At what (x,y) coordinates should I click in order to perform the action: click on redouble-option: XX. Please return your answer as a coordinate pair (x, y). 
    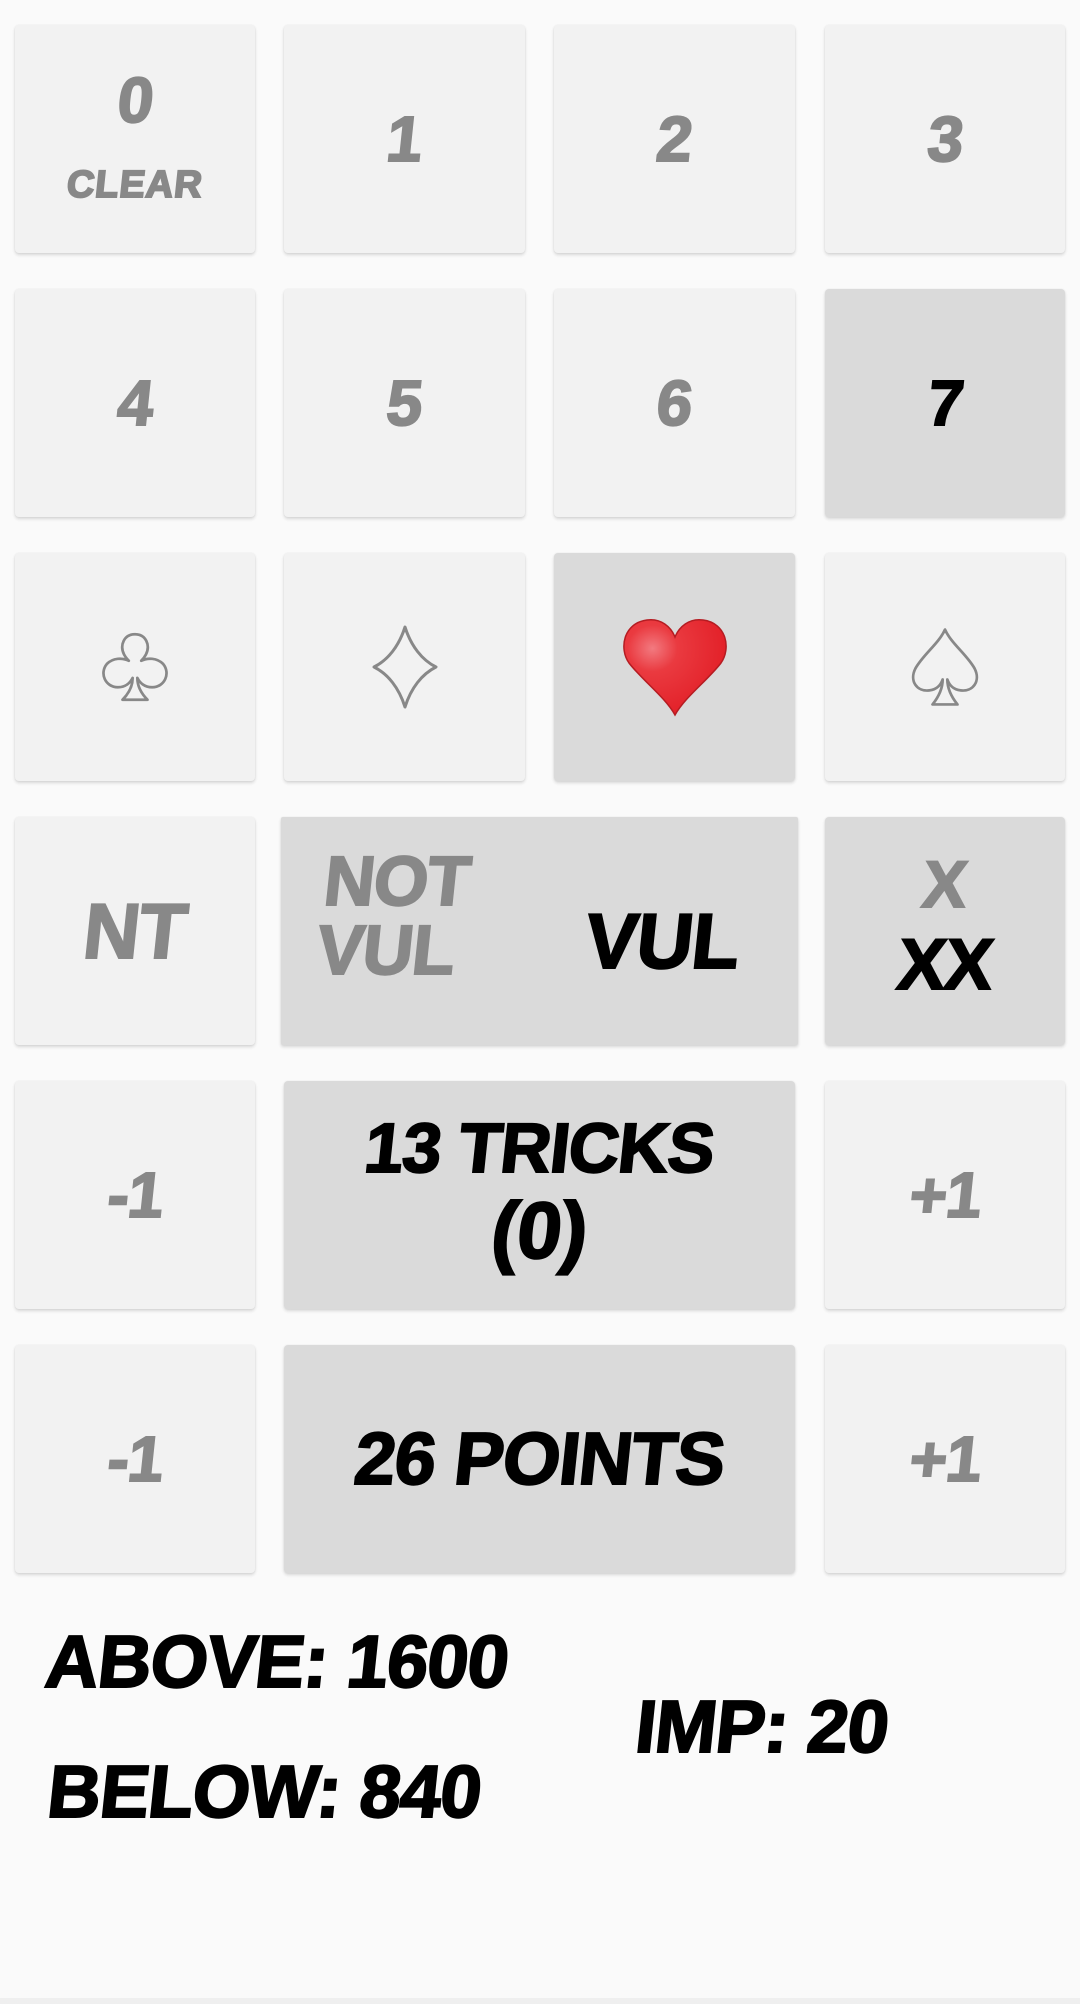
    Looking at the image, I should click on (945, 965).